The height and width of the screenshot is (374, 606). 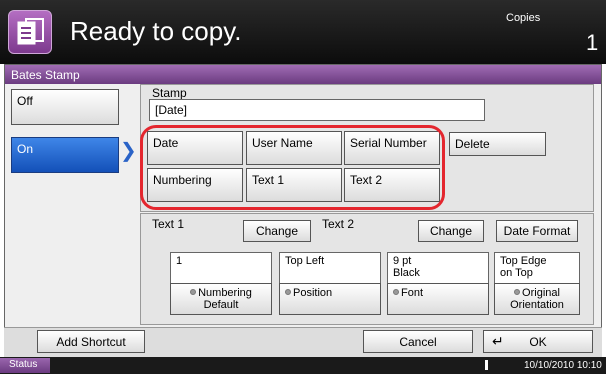 What do you see at coordinates (330, 268) in the screenshot?
I see `position-value: Top Left` at bounding box center [330, 268].